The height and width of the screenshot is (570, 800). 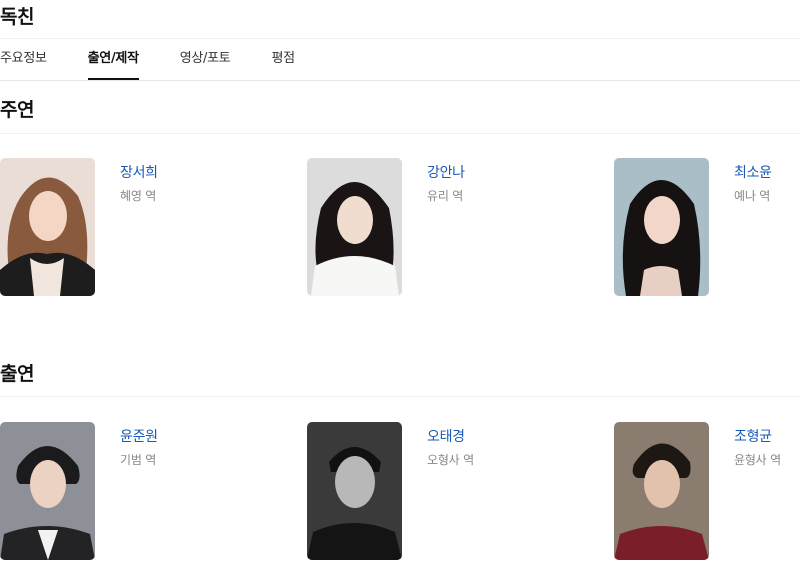 What do you see at coordinates (446, 436) in the screenshot?
I see `actor-name-link: 오태경` at bounding box center [446, 436].